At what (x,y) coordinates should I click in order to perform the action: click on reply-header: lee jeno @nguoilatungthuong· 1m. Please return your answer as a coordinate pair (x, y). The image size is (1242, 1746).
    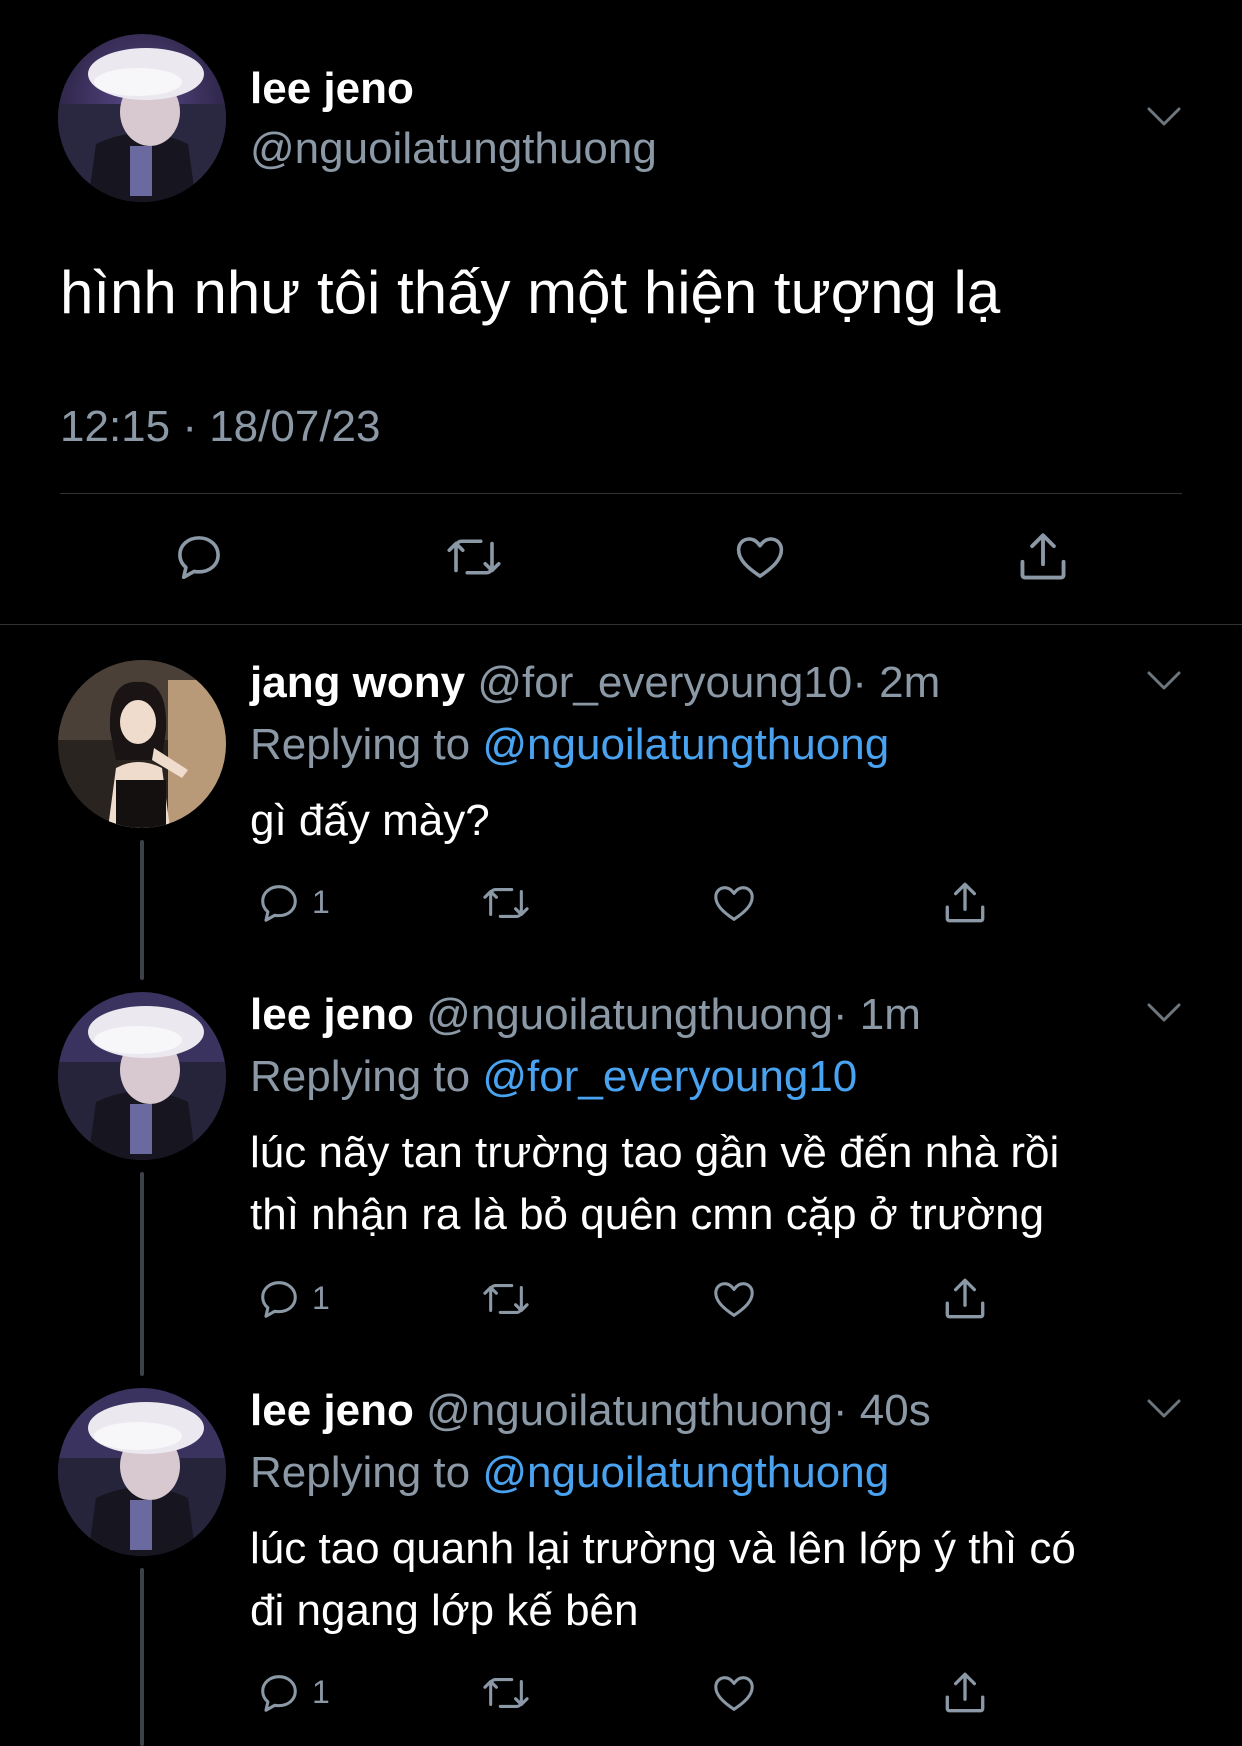
    Looking at the image, I should click on (585, 1015).